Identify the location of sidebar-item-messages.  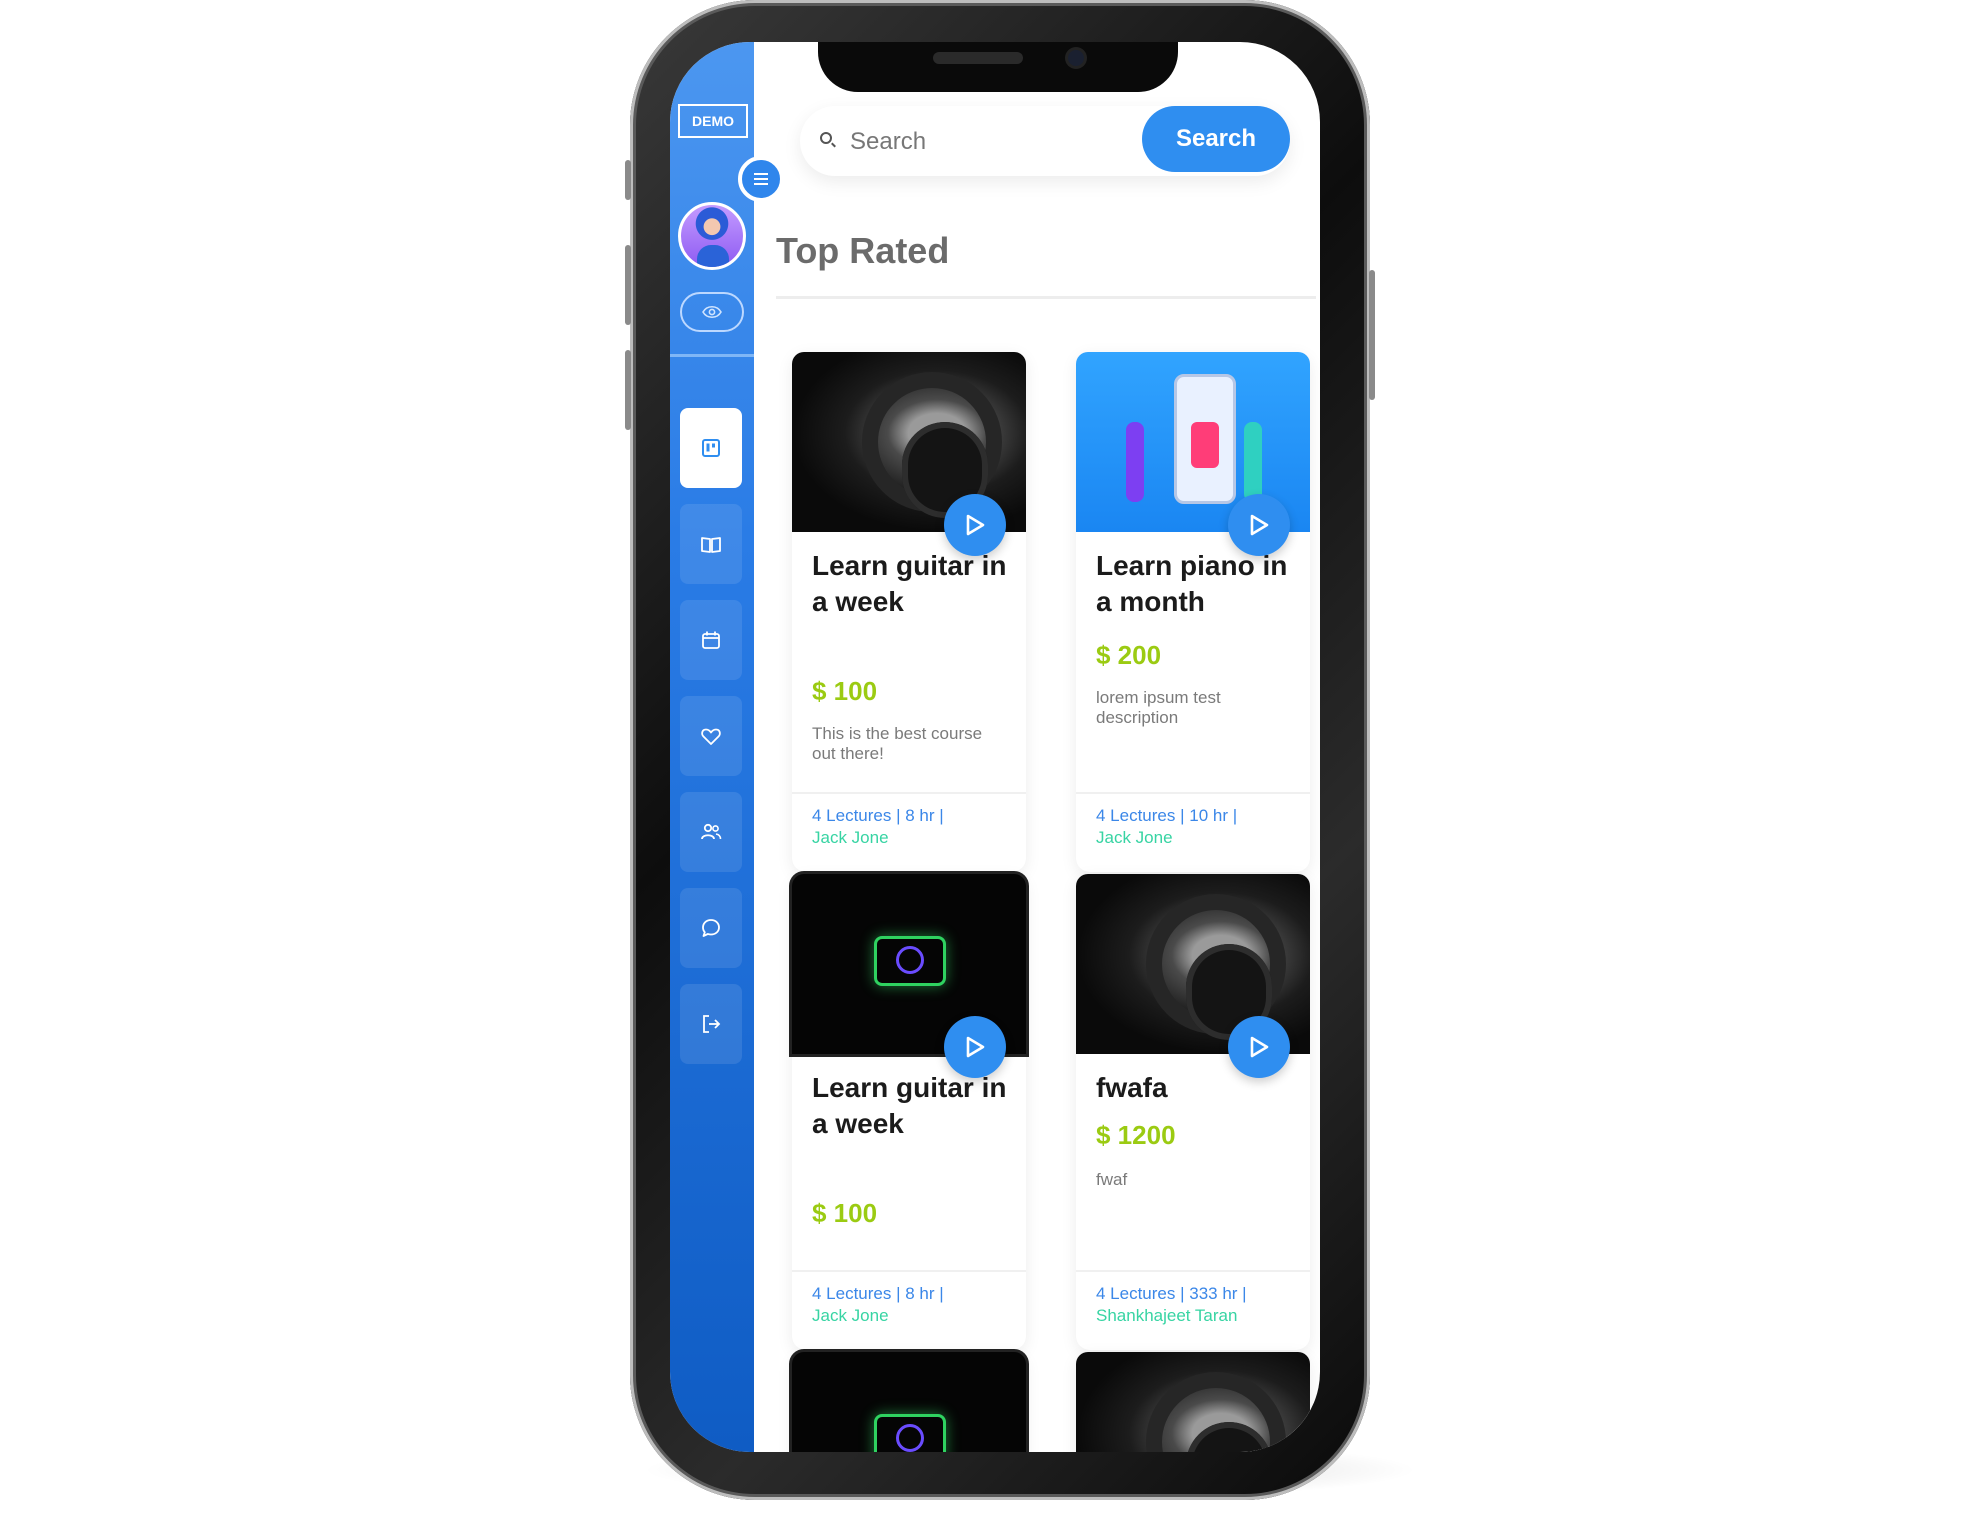
(711, 928).